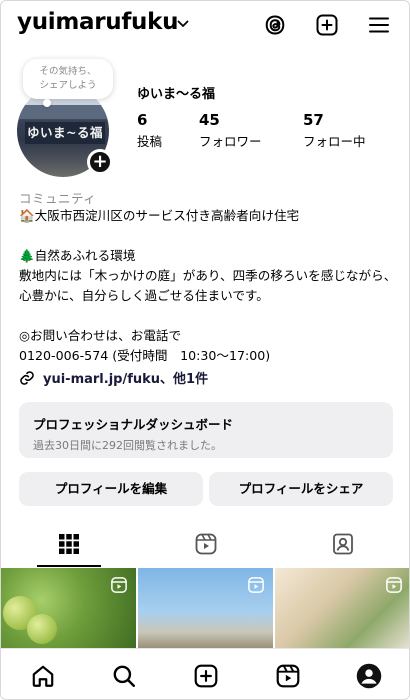 The width and height of the screenshot is (410, 700). Describe the element at coordinates (369, 676) in the screenshot. I see `profile-icon` at that location.